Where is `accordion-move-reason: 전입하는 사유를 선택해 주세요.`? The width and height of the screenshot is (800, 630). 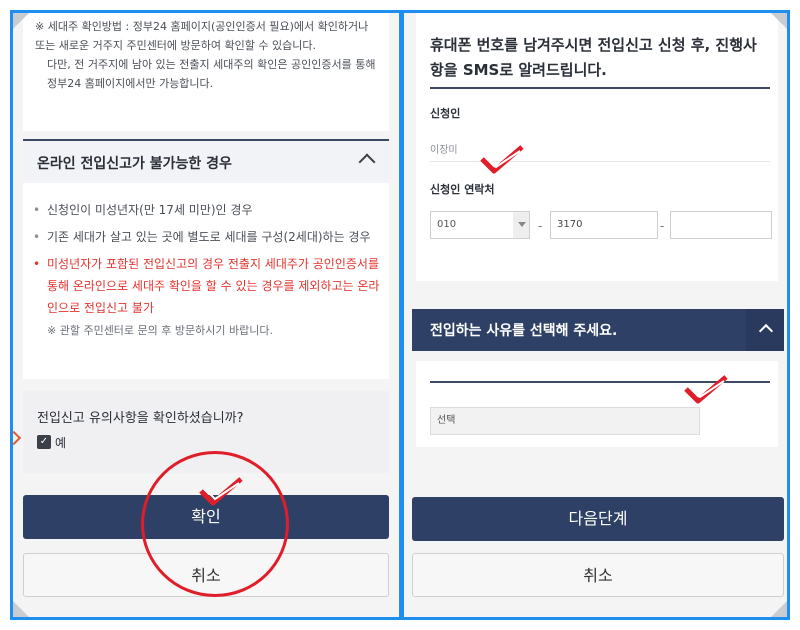 accordion-move-reason: 전입하는 사유를 선택해 주세요. is located at coordinates (598, 330).